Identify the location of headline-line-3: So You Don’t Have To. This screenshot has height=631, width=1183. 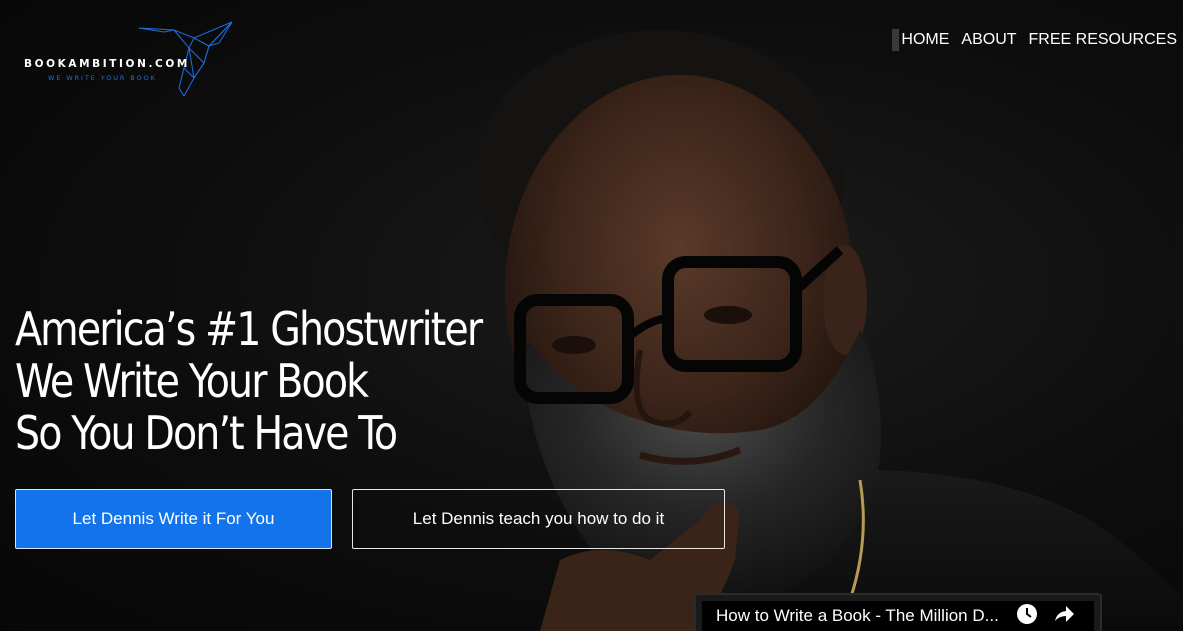
(206, 433).